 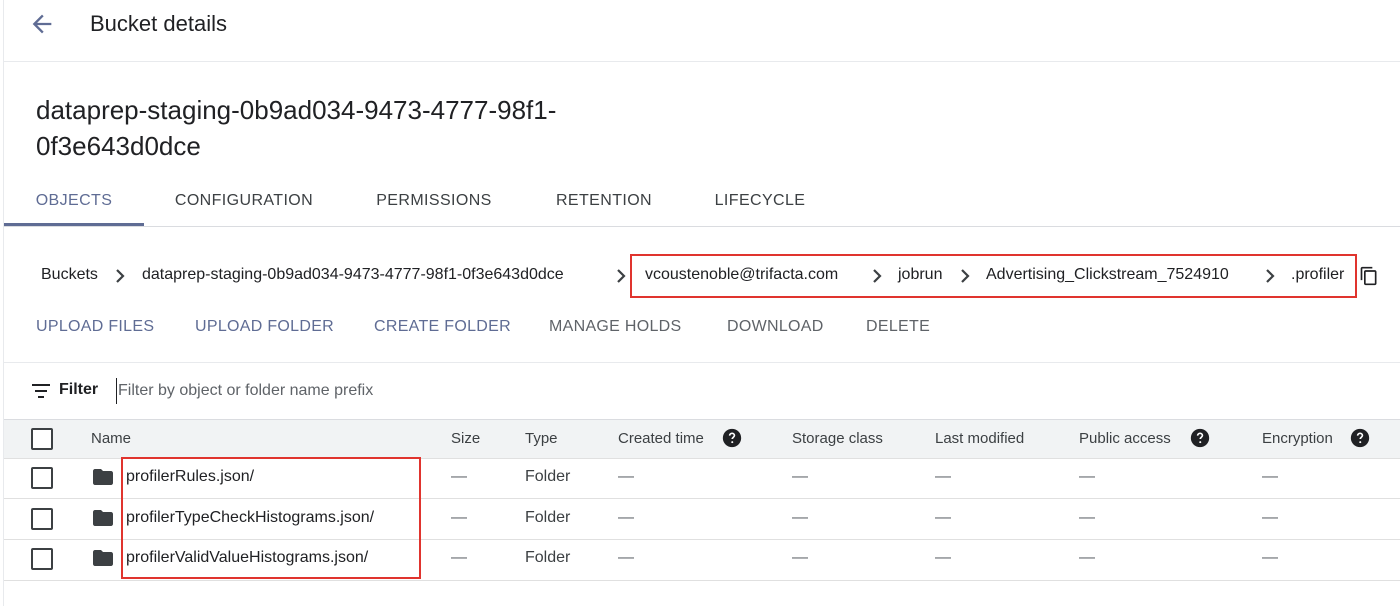 What do you see at coordinates (898, 327) in the screenshot?
I see `delete-button: DELETE` at bounding box center [898, 327].